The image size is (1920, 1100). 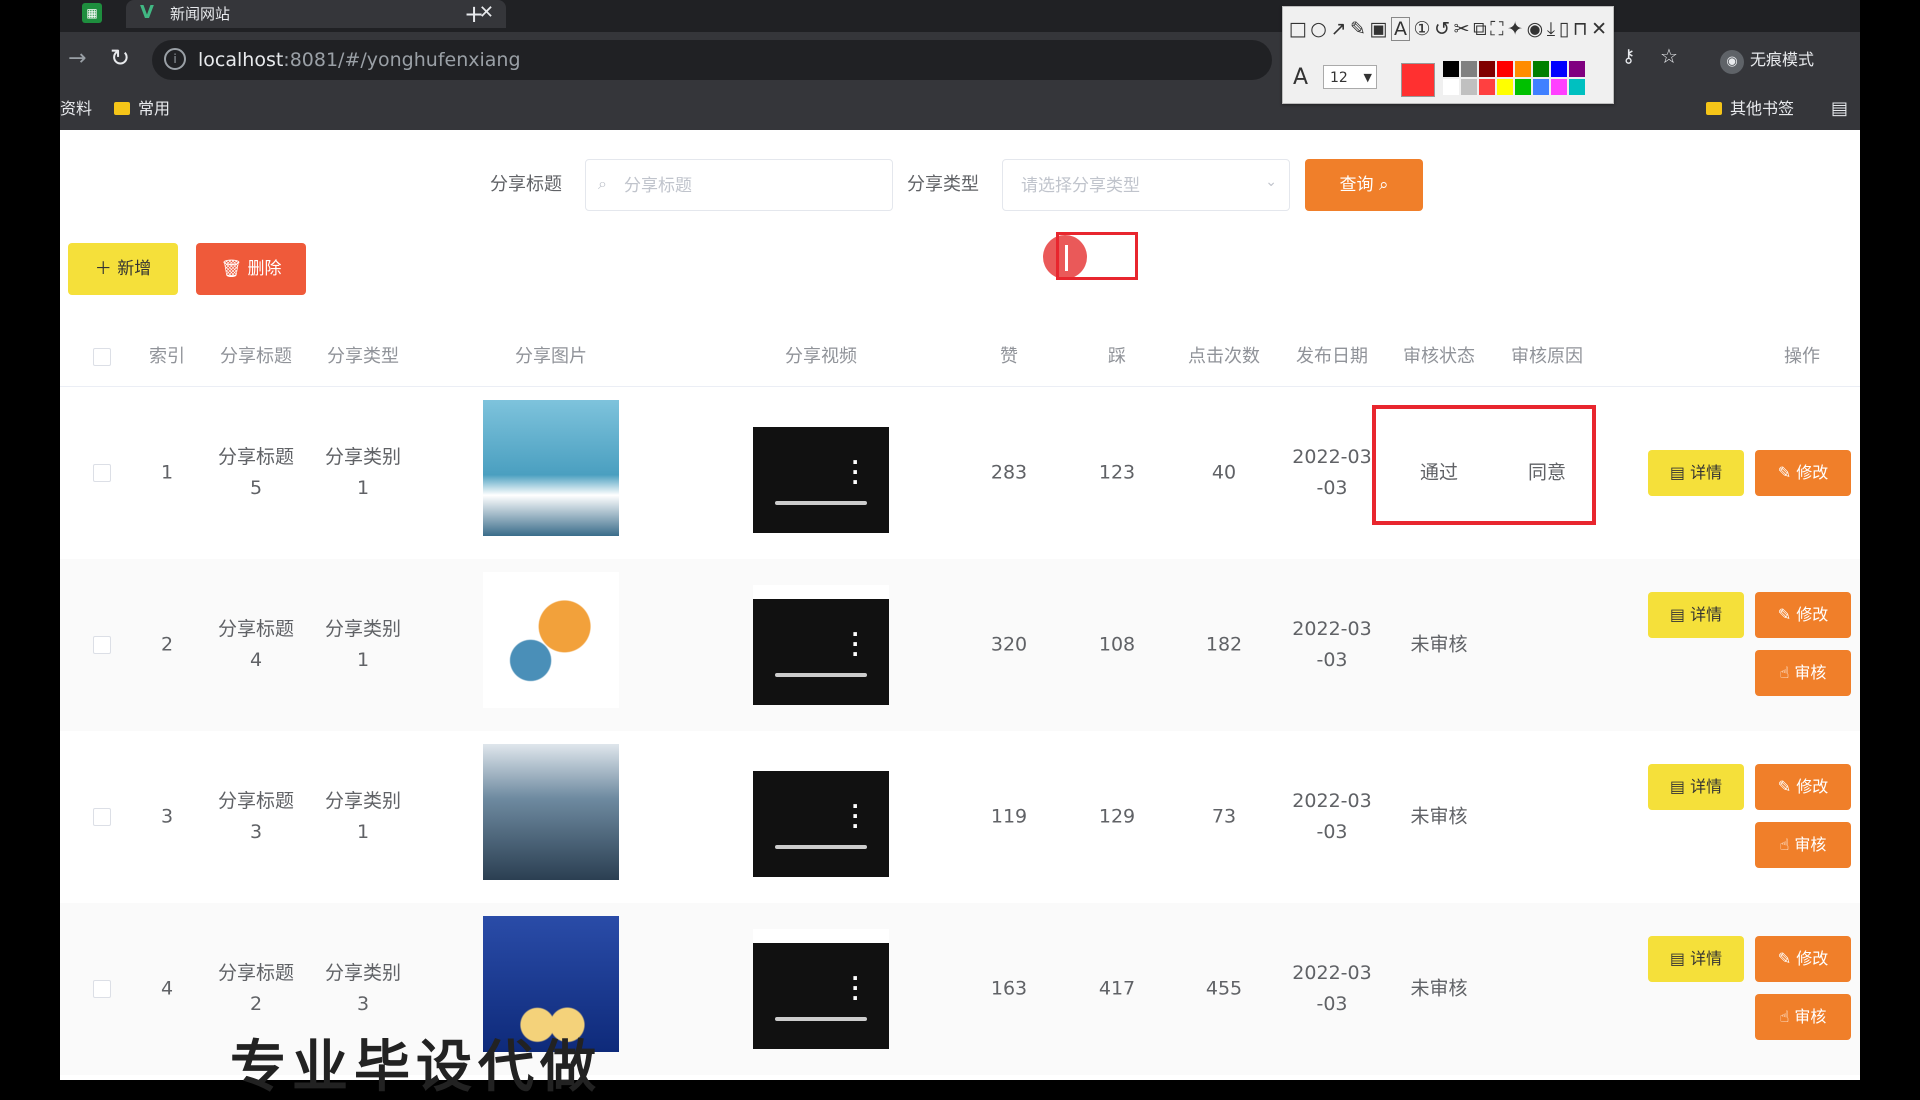 I want to click on translate-icon: ⧉, so click(x=1480, y=29).